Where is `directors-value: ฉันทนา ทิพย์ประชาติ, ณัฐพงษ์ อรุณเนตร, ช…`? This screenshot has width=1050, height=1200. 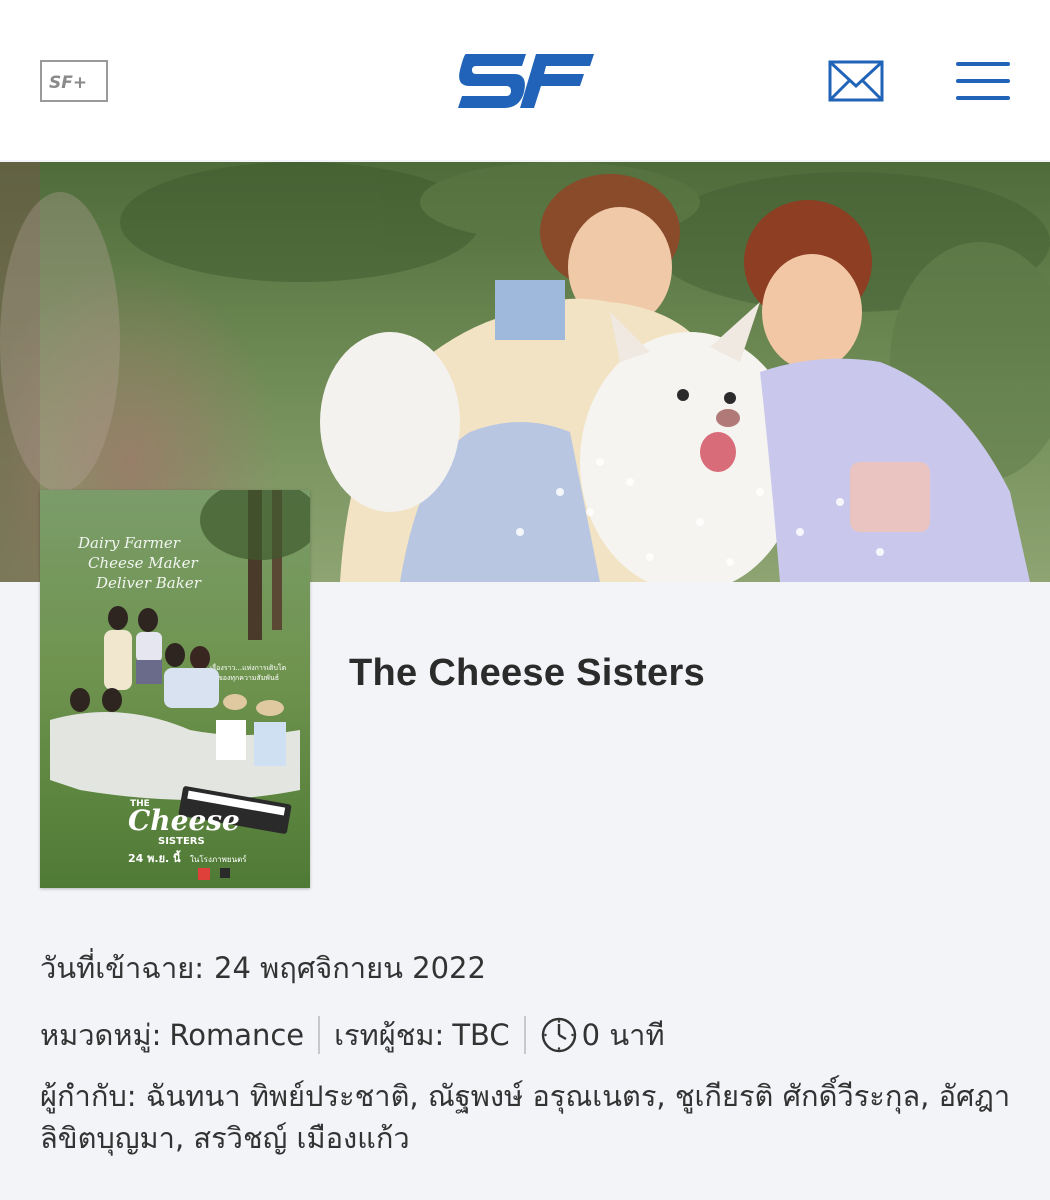 directors-value: ฉันทนา ทิพย์ประชาติ, ณัฐพงษ์ อรุณเนตร, ช… is located at coordinates (525, 1117).